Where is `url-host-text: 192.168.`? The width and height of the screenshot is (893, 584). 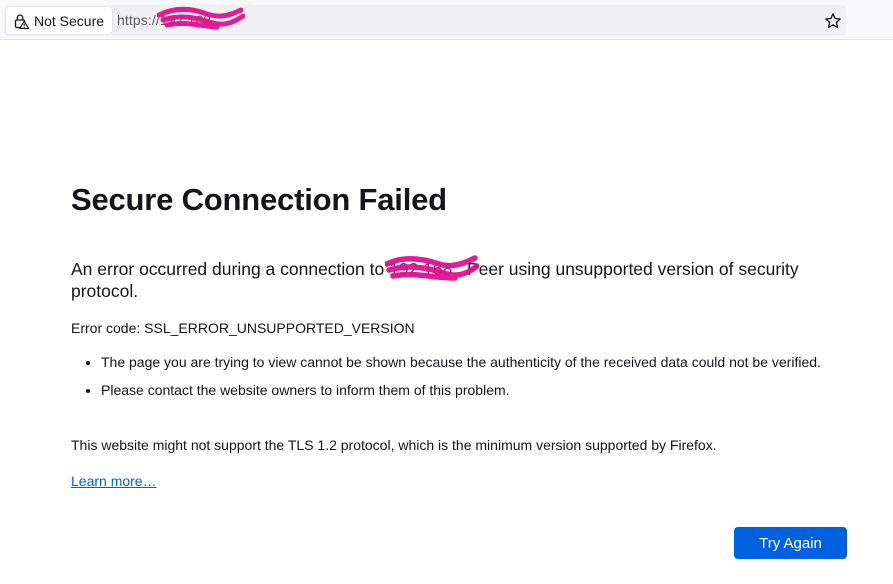 url-host-text: 192.168. is located at coordinates (187, 20).